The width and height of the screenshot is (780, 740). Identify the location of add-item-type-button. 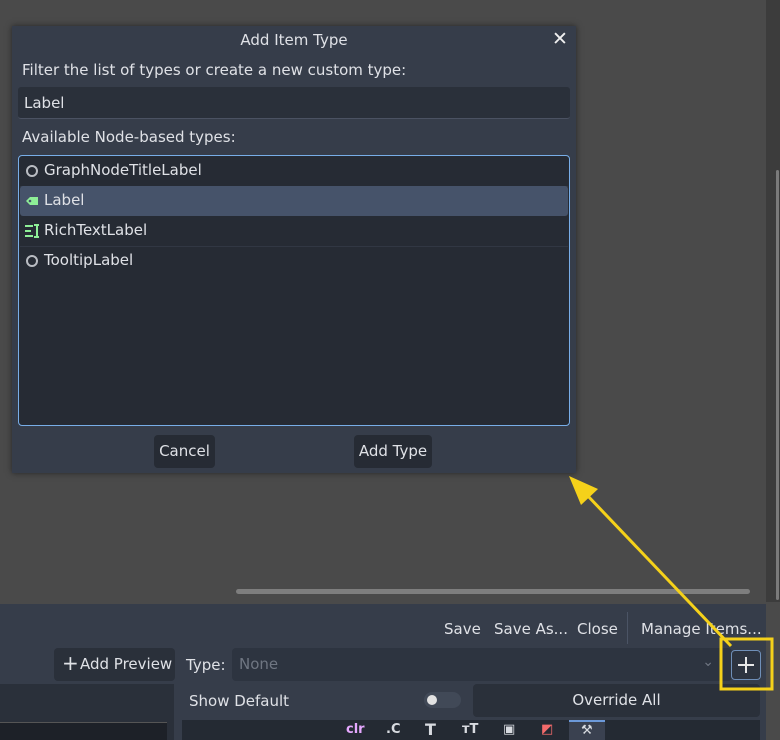
(746, 665).